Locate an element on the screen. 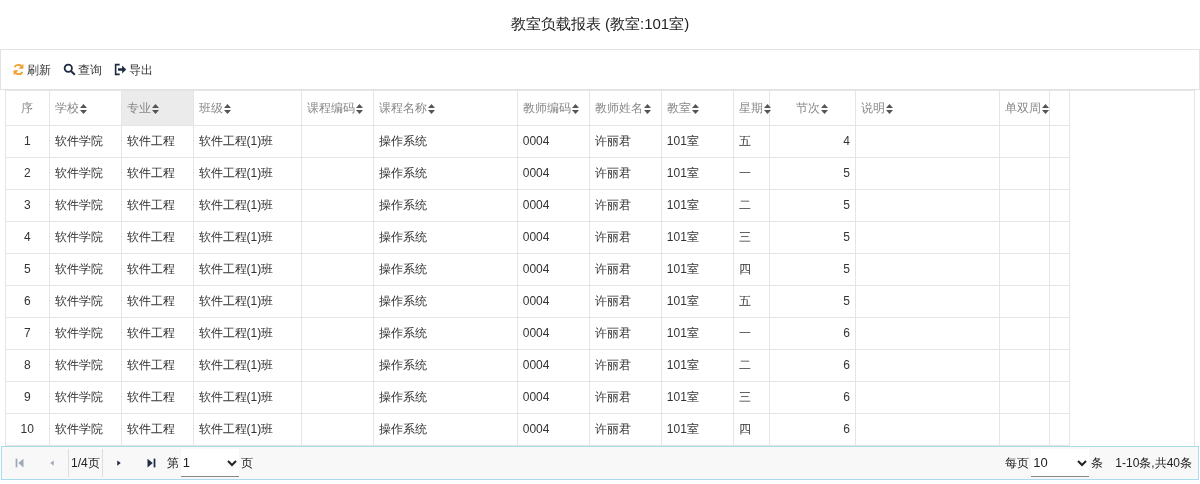 This screenshot has height=484, width=1200. column-header: 学校 is located at coordinates (85, 108).